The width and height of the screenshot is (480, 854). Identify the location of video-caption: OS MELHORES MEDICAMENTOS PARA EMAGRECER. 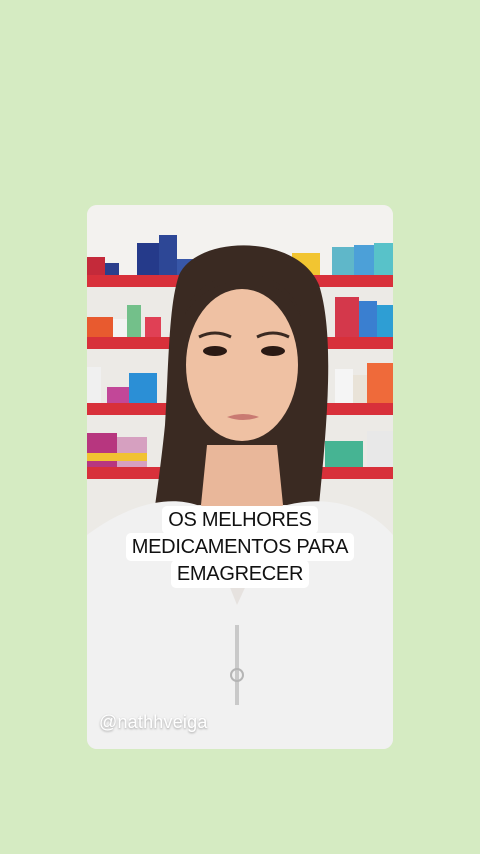
(240, 547).